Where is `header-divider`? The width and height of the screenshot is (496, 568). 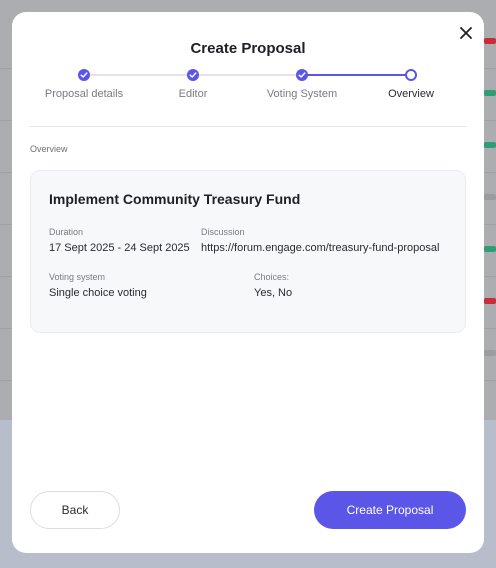 header-divider is located at coordinates (248, 126).